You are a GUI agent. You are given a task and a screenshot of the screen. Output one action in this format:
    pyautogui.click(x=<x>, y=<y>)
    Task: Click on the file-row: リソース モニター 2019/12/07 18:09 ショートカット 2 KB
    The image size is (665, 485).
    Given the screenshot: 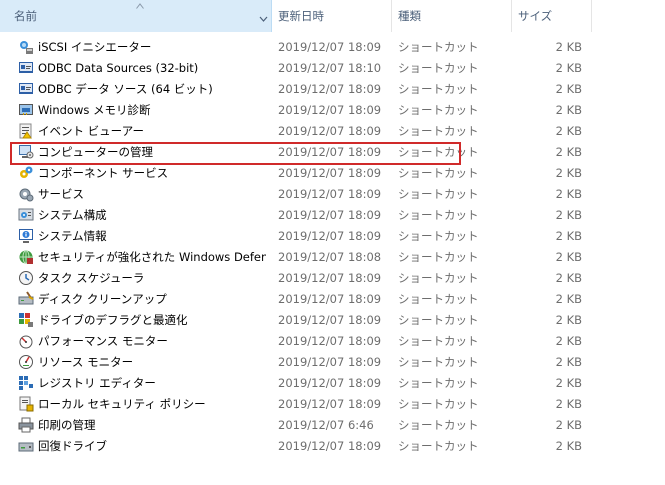 What is the action you would take?
    pyautogui.click(x=296, y=362)
    